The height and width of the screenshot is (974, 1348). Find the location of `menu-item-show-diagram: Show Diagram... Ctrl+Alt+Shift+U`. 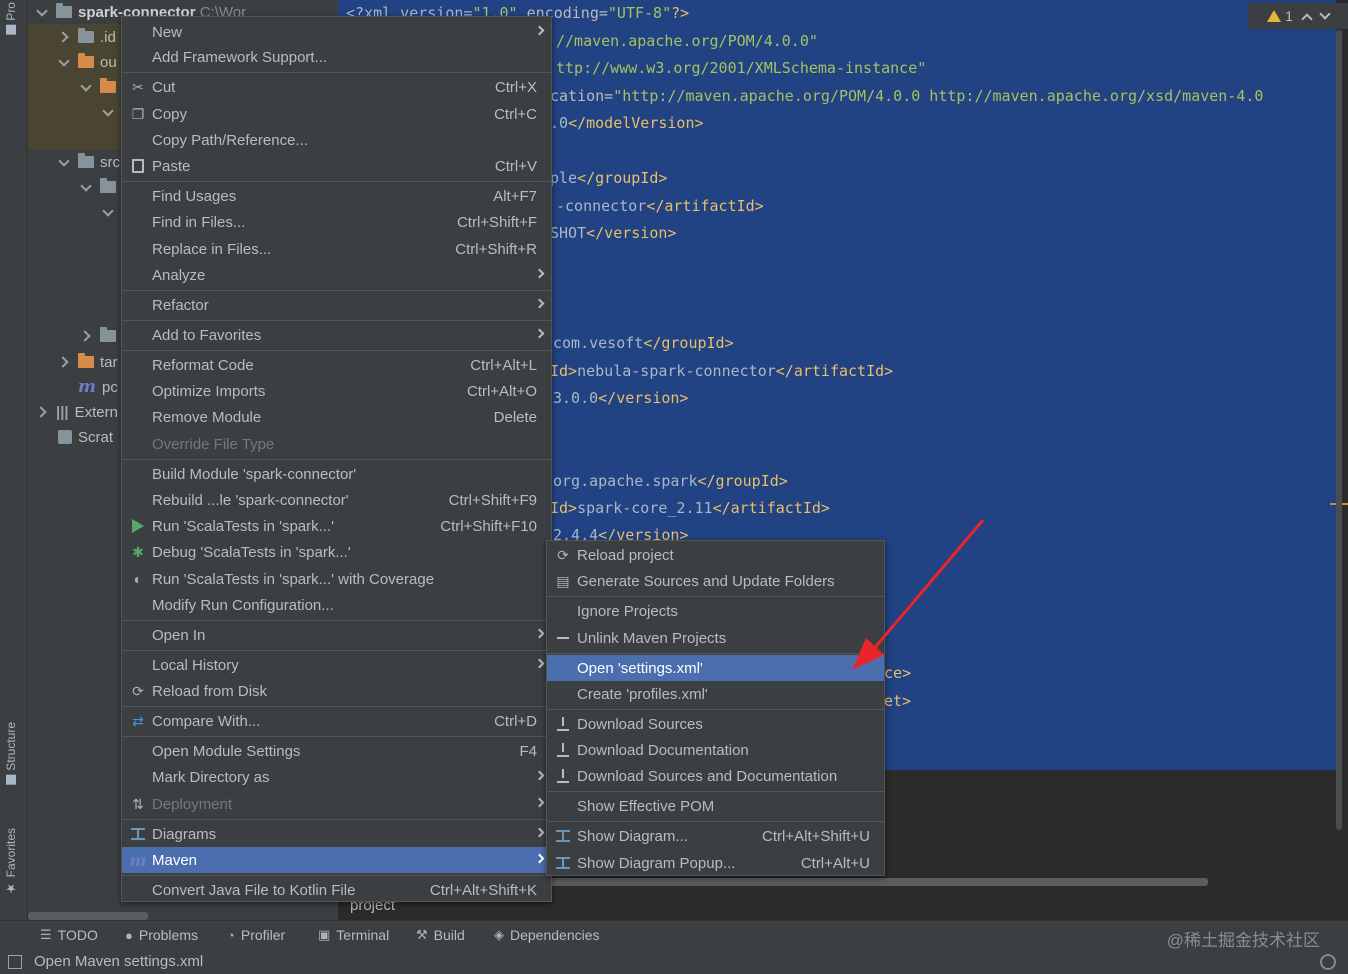

menu-item-show-diagram: Show Diagram... Ctrl+Alt+Shift+U is located at coordinates (715, 836).